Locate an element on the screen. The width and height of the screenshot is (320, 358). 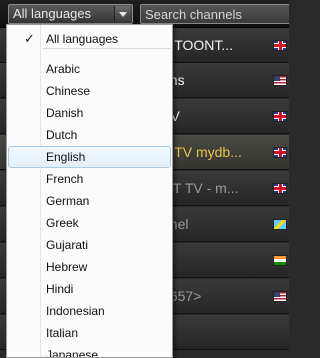
language-option: Indonesian is located at coordinates (89, 311).